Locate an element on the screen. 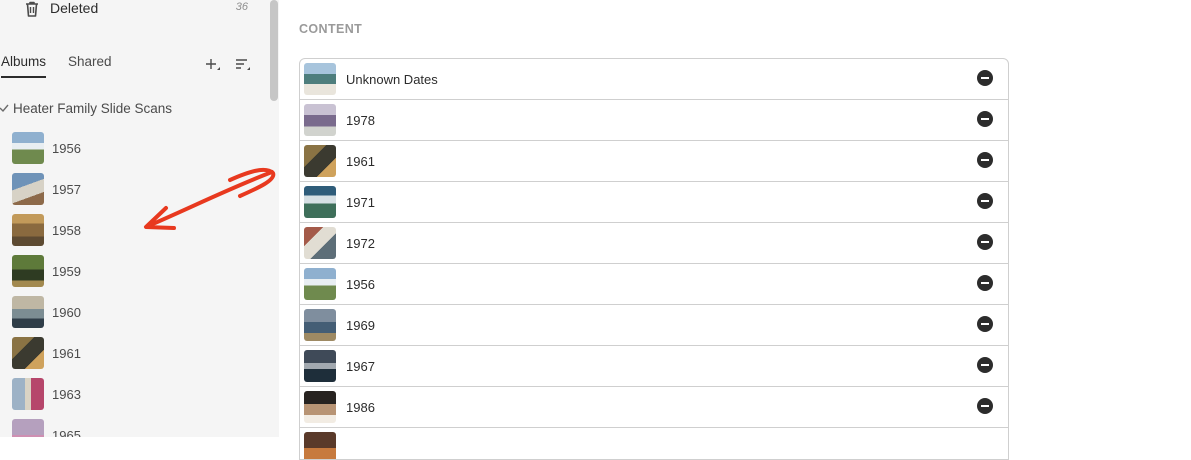 The width and height of the screenshot is (1191, 460). album-label: 1960 is located at coordinates (66, 312).